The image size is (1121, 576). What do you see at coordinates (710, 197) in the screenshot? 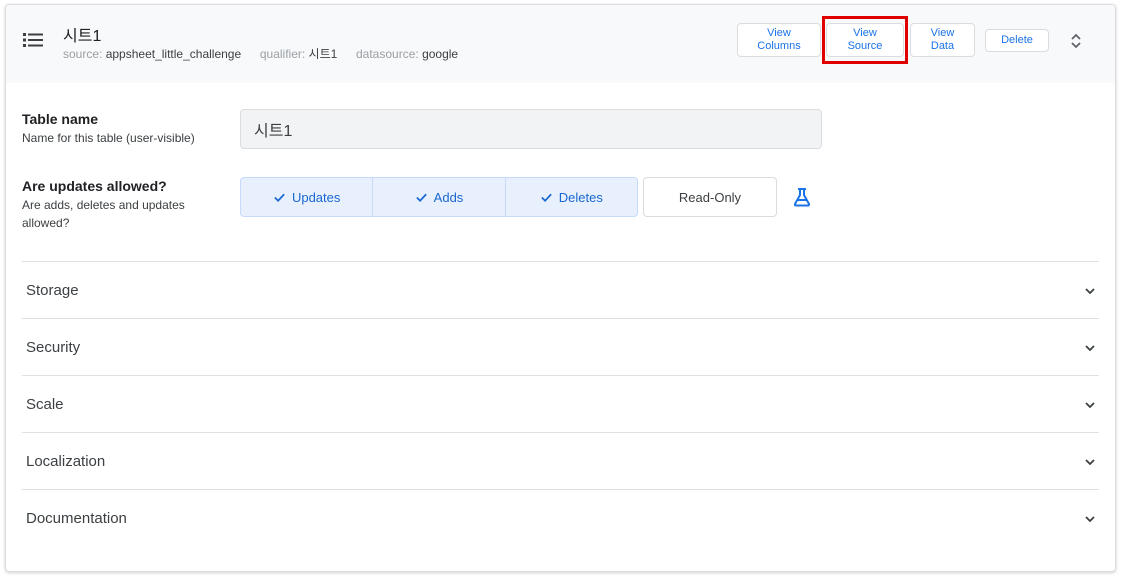
I see `read-only-button: Read-Only` at bounding box center [710, 197].